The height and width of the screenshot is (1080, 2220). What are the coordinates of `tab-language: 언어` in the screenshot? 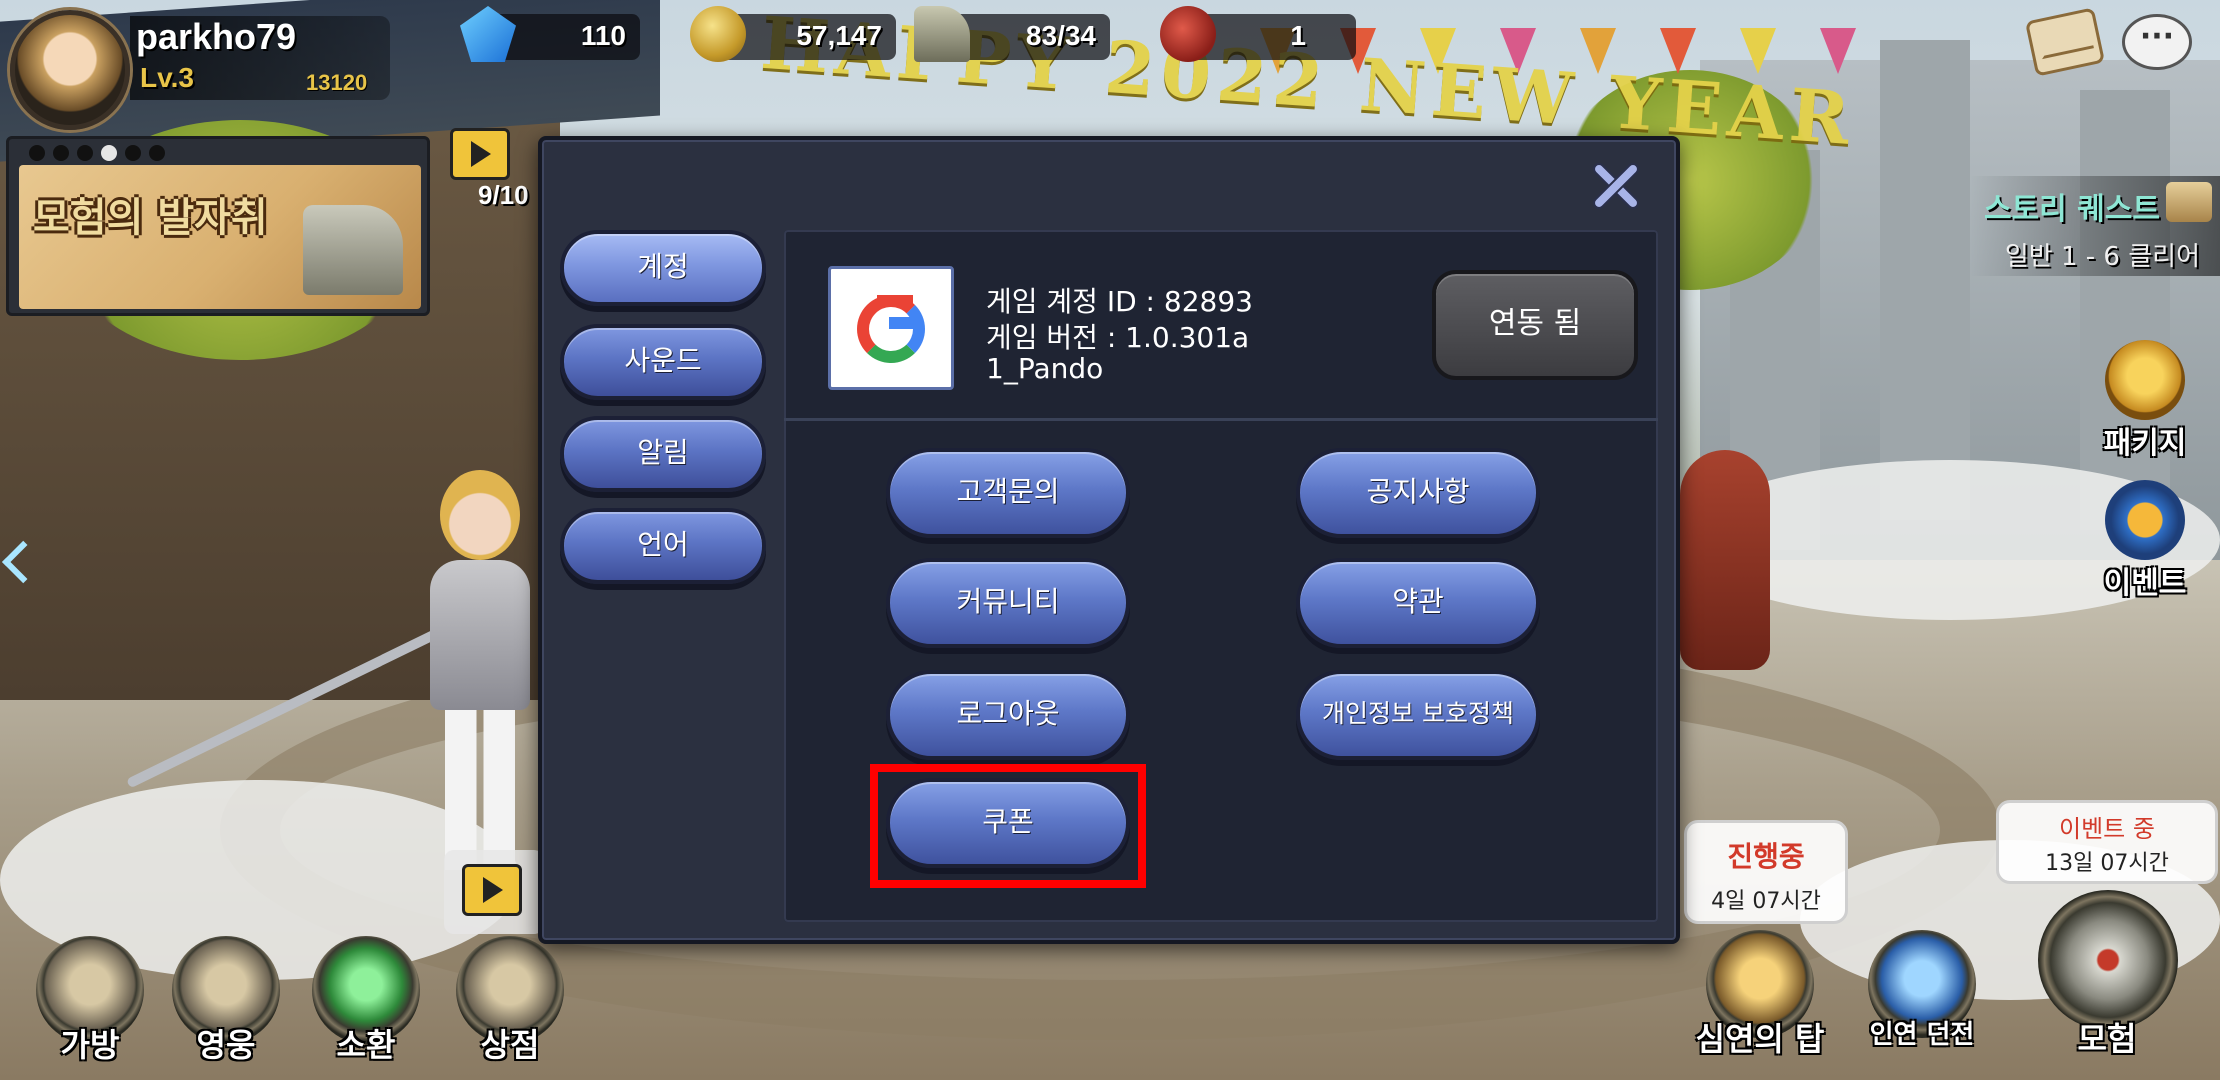 It's located at (663, 546).